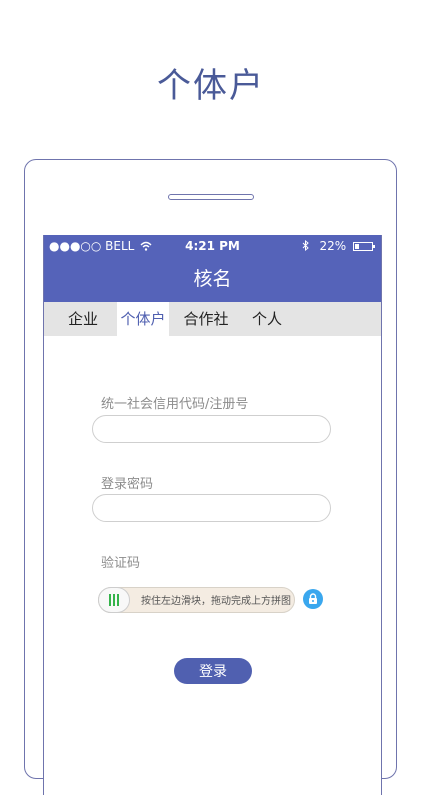  I want to click on nav-title: 核名, so click(212, 279).